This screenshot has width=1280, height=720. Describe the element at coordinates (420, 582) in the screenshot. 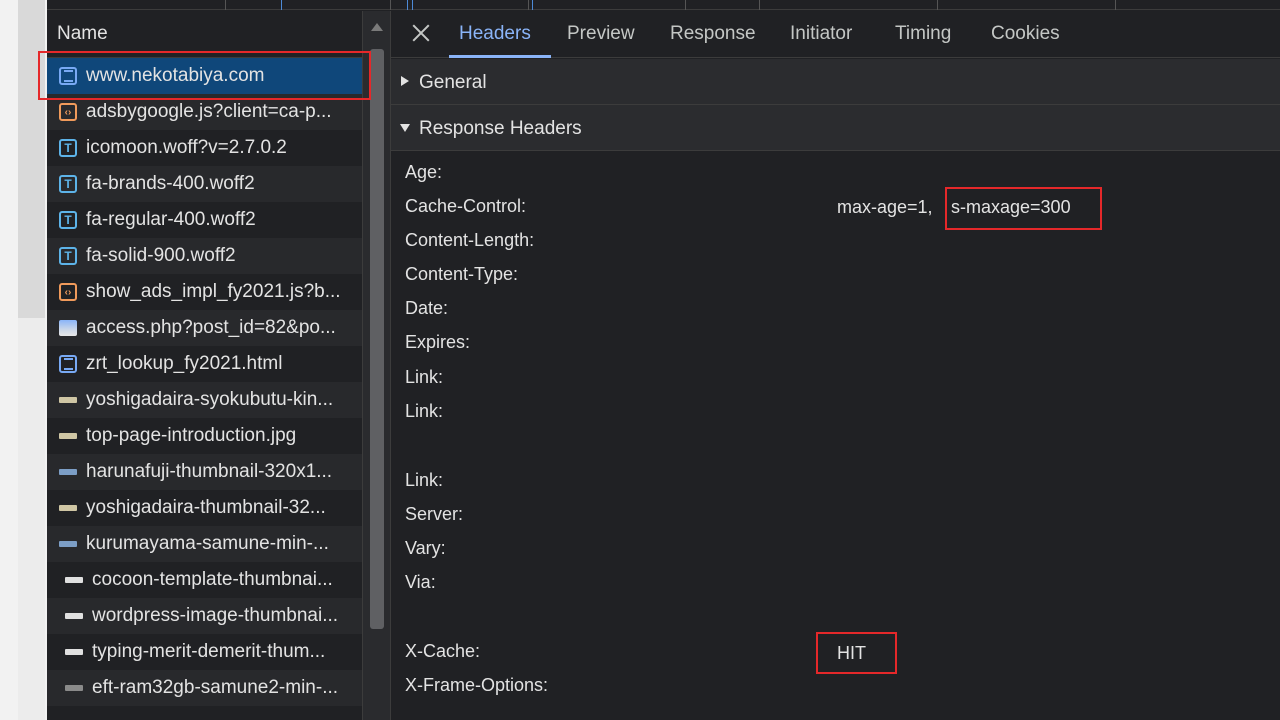

I see `header-name: Via:` at that location.